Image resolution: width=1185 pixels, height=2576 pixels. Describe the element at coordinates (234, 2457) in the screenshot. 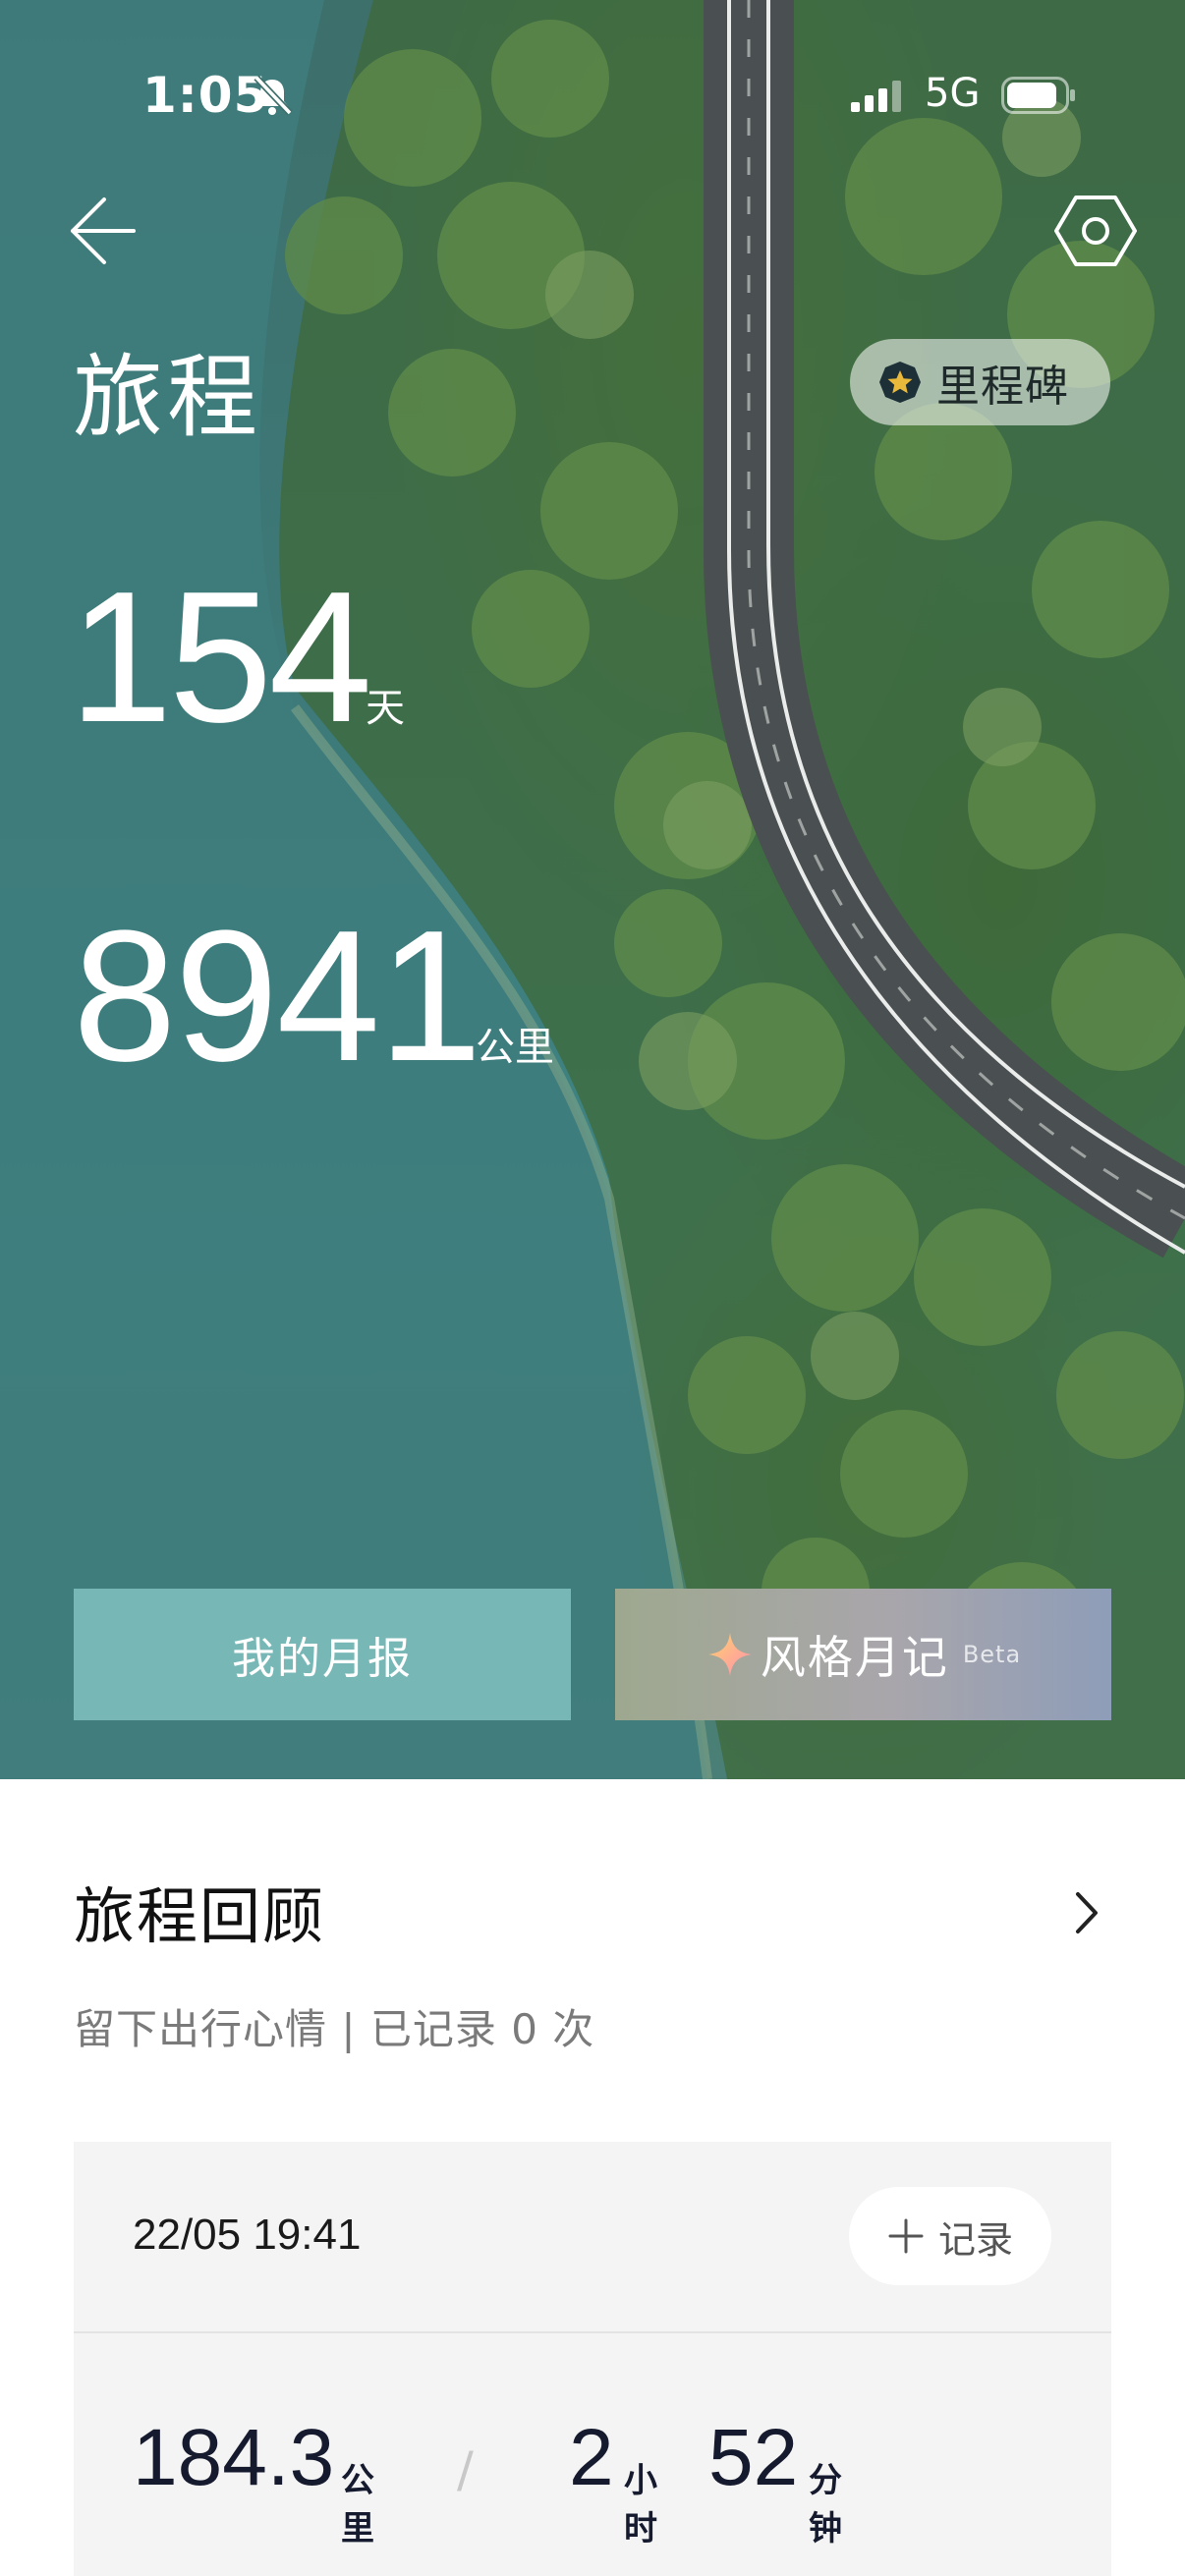

I see `trip-distance: 184.3` at that location.